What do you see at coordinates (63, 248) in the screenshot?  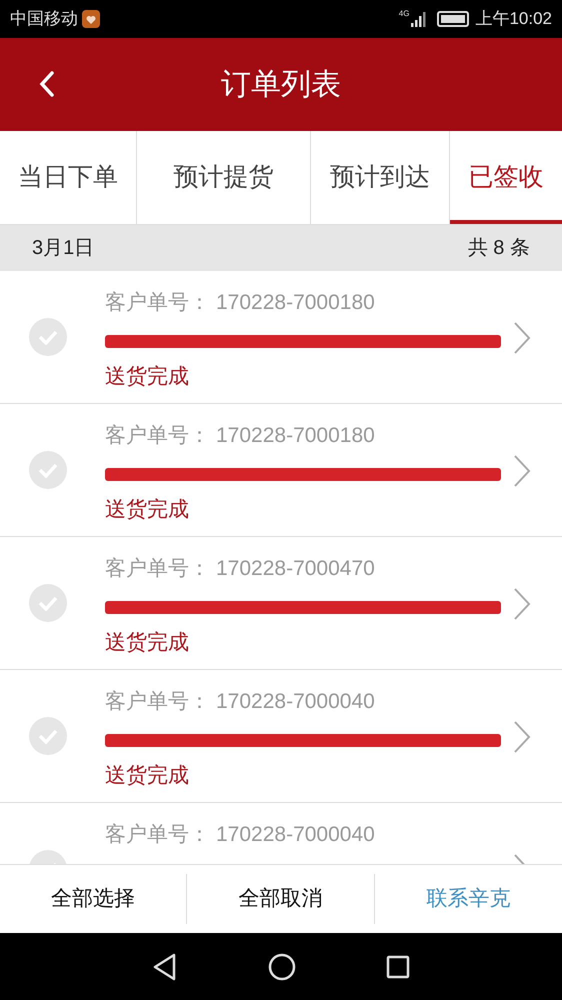 I see `date-label: 3月1日` at bounding box center [63, 248].